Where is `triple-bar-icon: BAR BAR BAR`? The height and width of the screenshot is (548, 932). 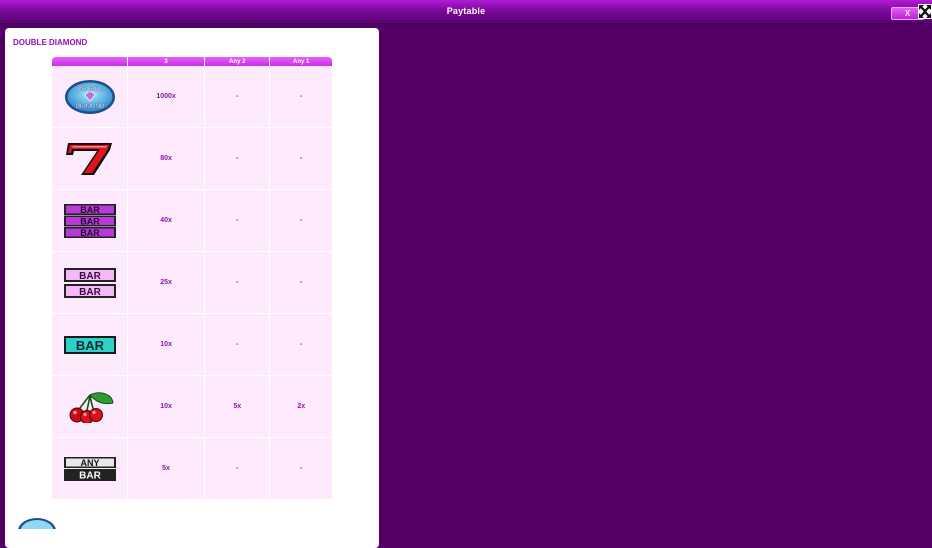 triple-bar-icon: BAR BAR BAR is located at coordinates (89, 220).